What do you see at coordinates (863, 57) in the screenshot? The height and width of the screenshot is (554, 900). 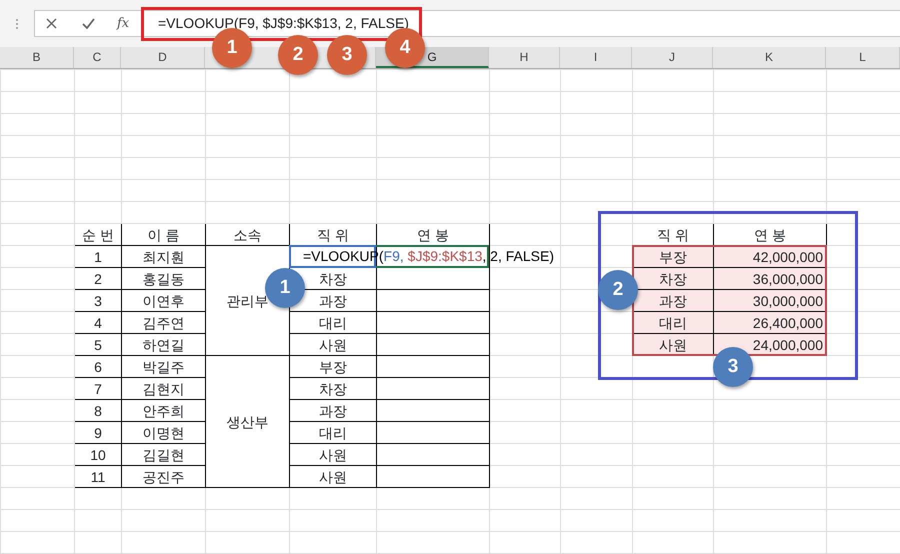 I see `column-header: L` at bounding box center [863, 57].